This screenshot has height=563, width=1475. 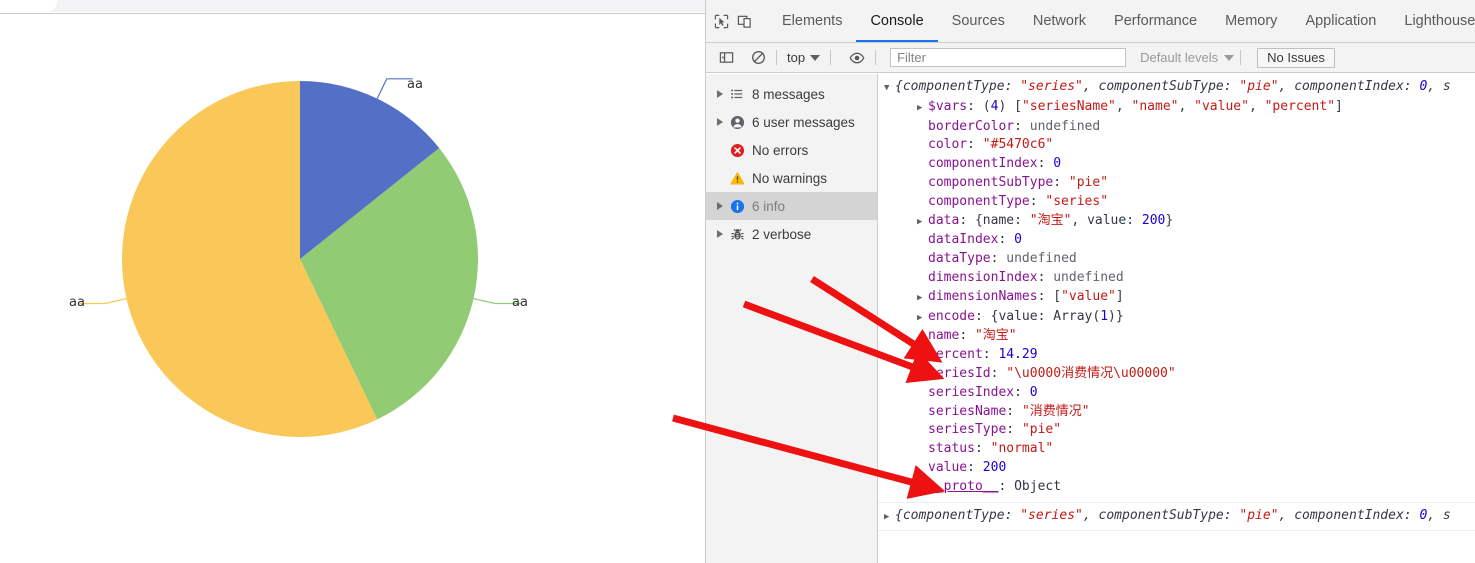 What do you see at coordinates (1179, 336) in the screenshot?
I see `object-property-name: name: "淘宝"` at bounding box center [1179, 336].